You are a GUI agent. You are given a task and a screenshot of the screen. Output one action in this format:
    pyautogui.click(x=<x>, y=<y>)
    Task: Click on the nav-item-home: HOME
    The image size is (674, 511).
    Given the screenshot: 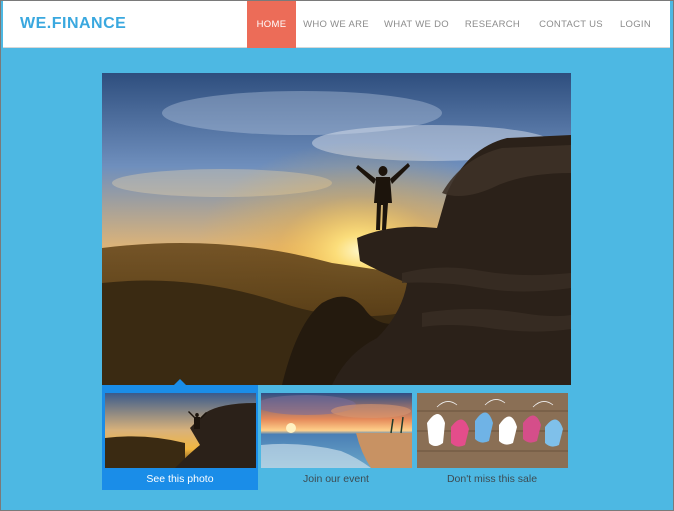 What is the action you would take?
    pyautogui.click(x=271, y=24)
    